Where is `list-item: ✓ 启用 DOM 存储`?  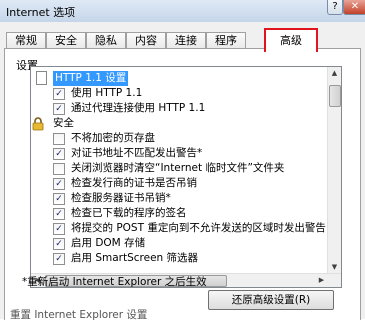
list-item: ✓ 启用 DOM 存储 is located at coordinates (179, 243).